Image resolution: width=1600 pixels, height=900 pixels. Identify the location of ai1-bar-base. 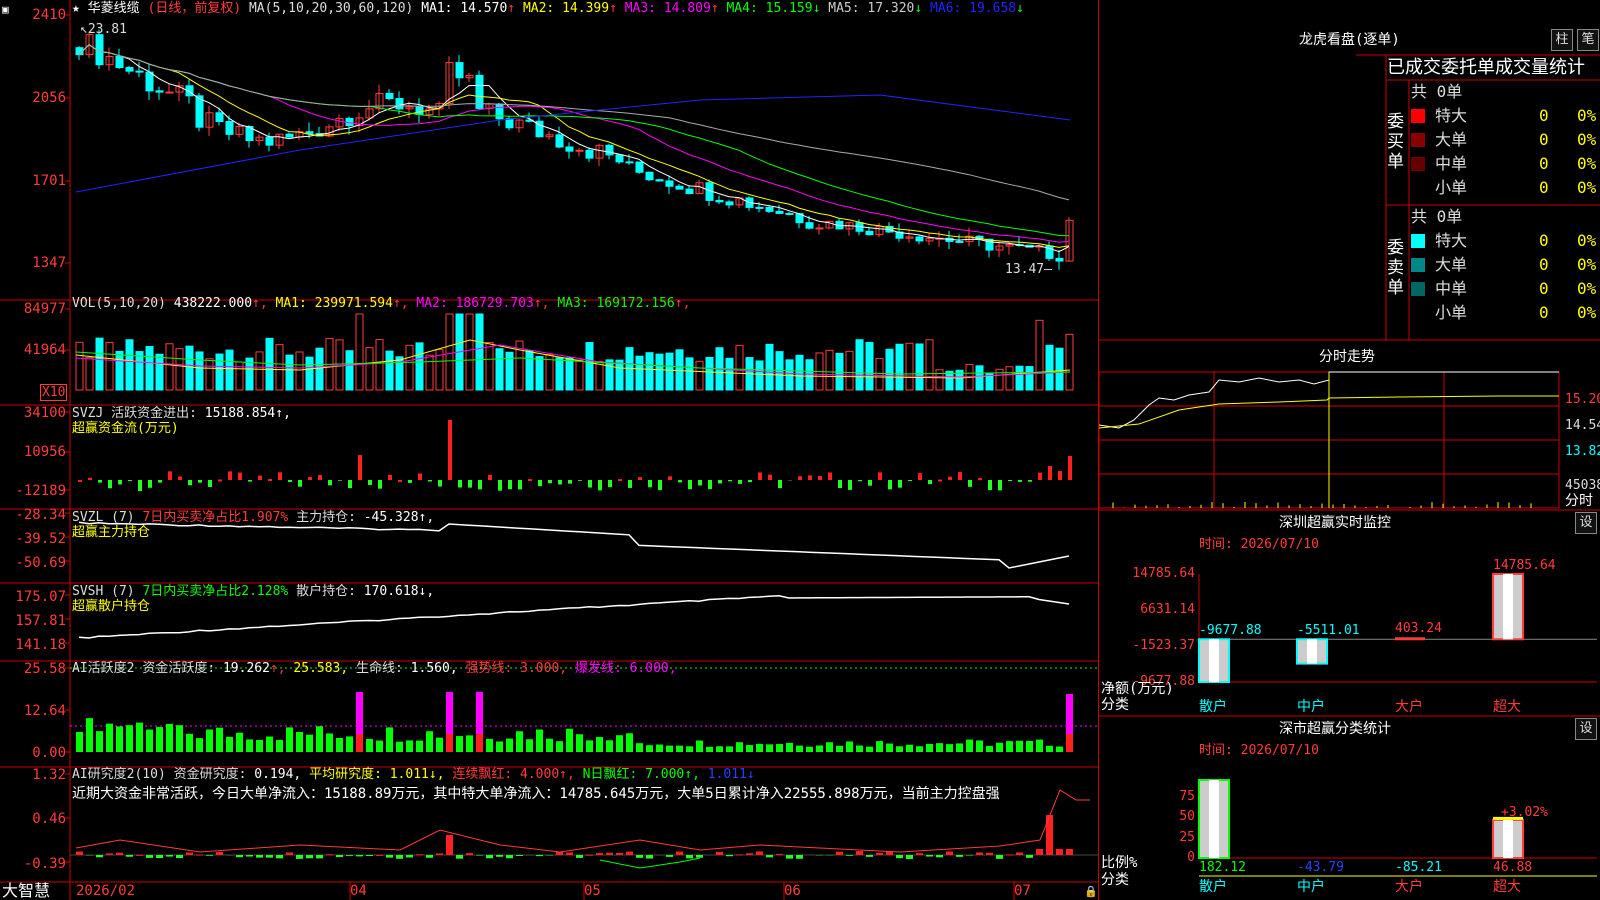
(1069, 743).